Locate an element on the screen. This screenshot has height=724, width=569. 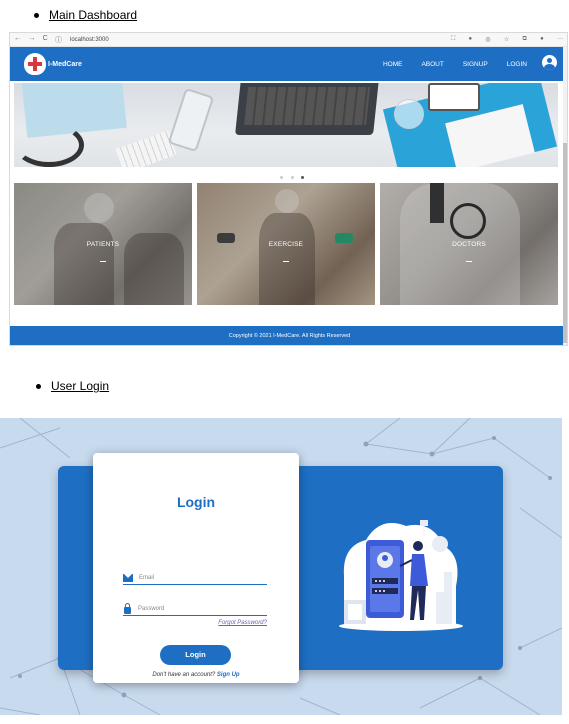
dashboard-heading: Main Dashboard is located at coordinates (85, 15).